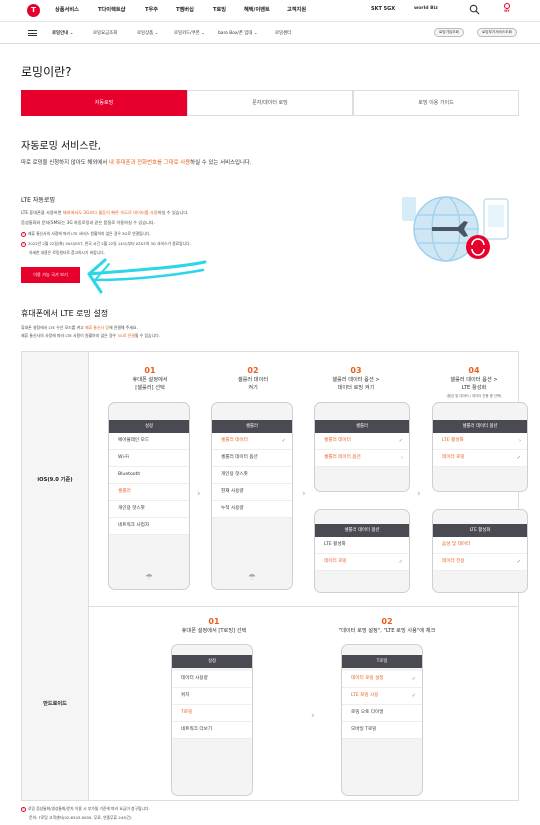 Image resolution: width=540 pixels, height=825 pixels. What do you see at coordinates (362, 447) in the screenshot?
I see `ios-phone-cellular-2: 셀룰러 셀룰러 데이터 ✓ 셀룰러 데이터 옵션 ›` at bounding box center [362, 447].